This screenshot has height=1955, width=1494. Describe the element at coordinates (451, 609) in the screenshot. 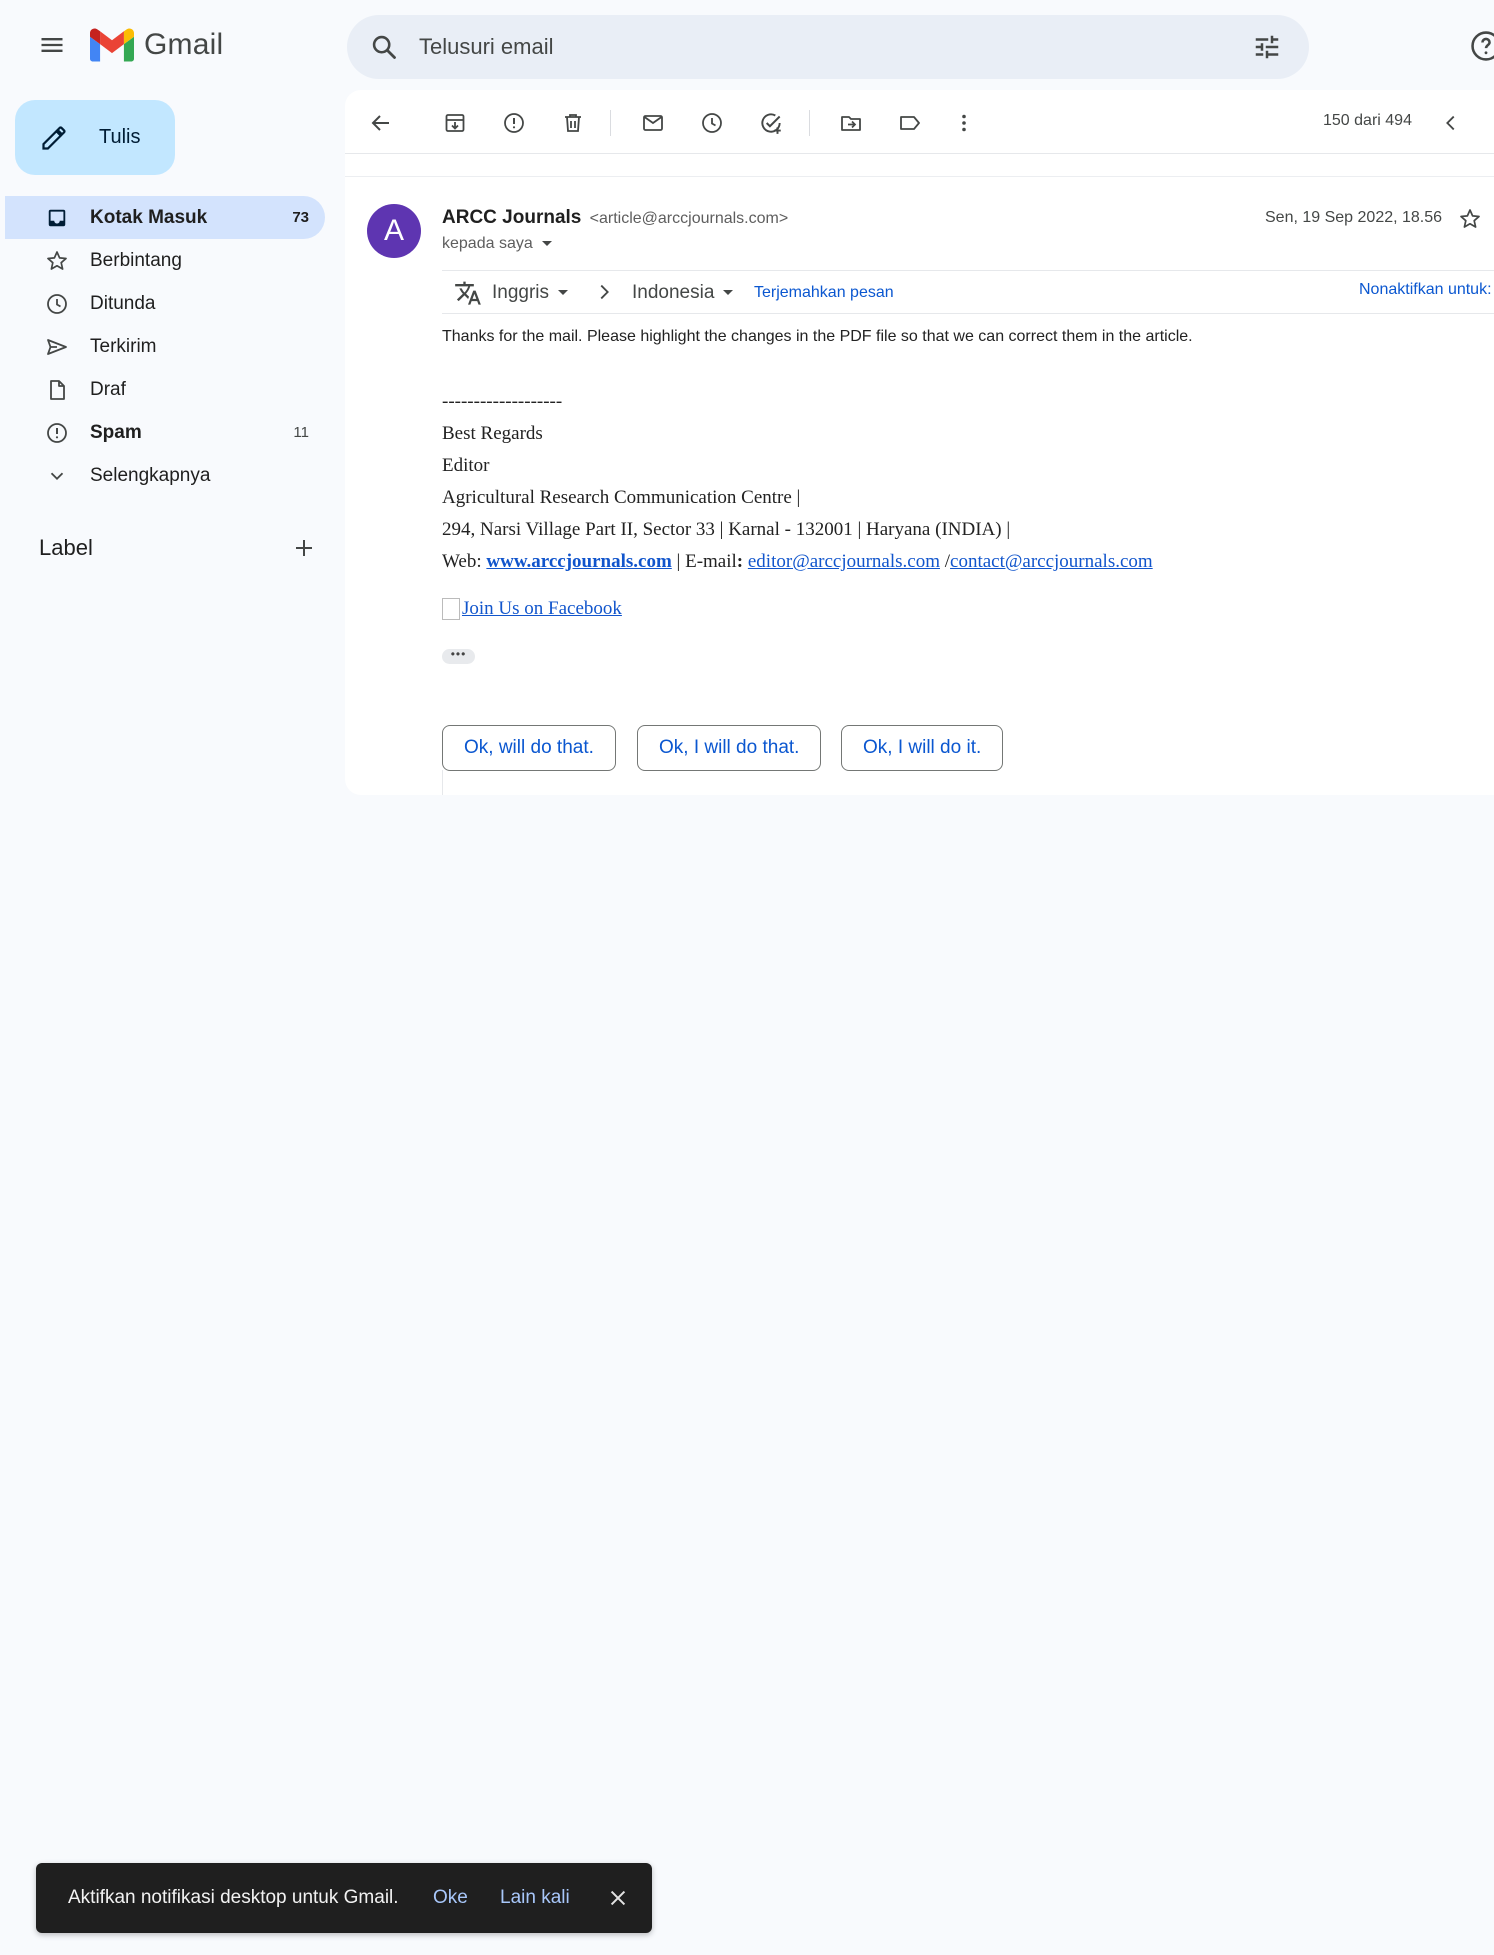

I see `broken-image-icon` at that location.